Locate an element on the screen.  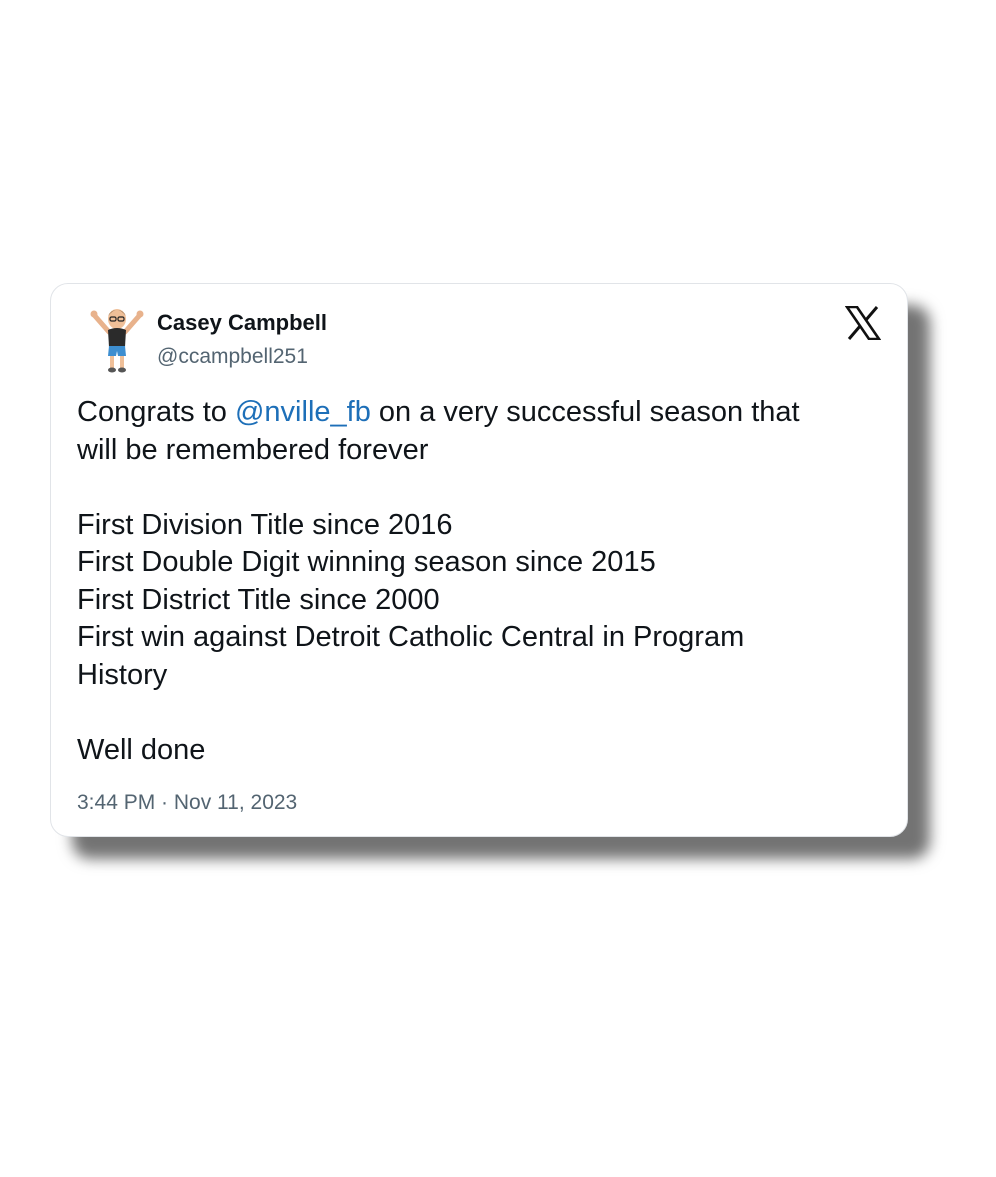
tweet-text-segment: on a very successful season that is located at coordinates (585, 412).